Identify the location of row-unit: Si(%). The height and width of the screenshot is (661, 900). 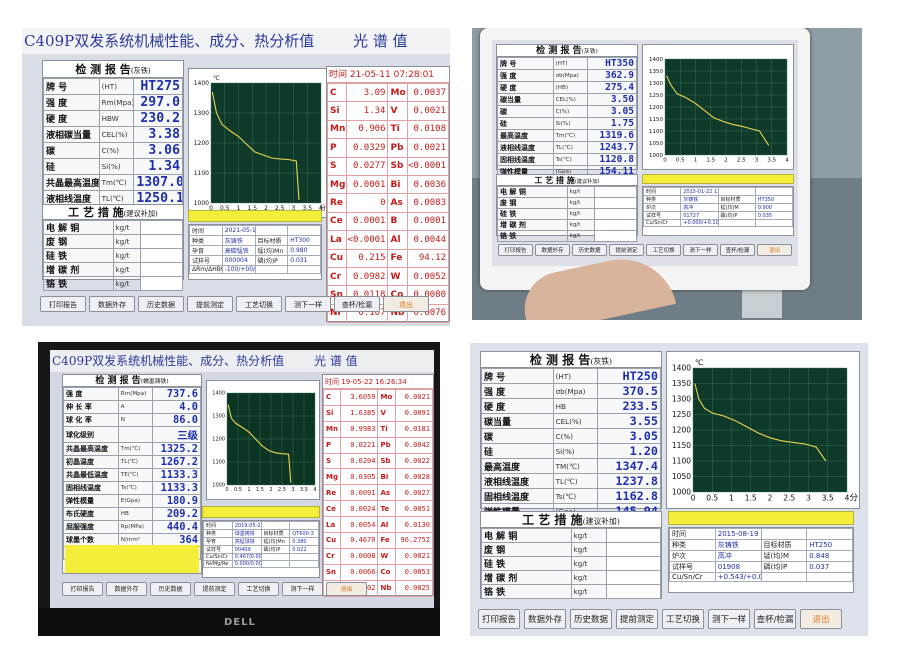
(116, 166).